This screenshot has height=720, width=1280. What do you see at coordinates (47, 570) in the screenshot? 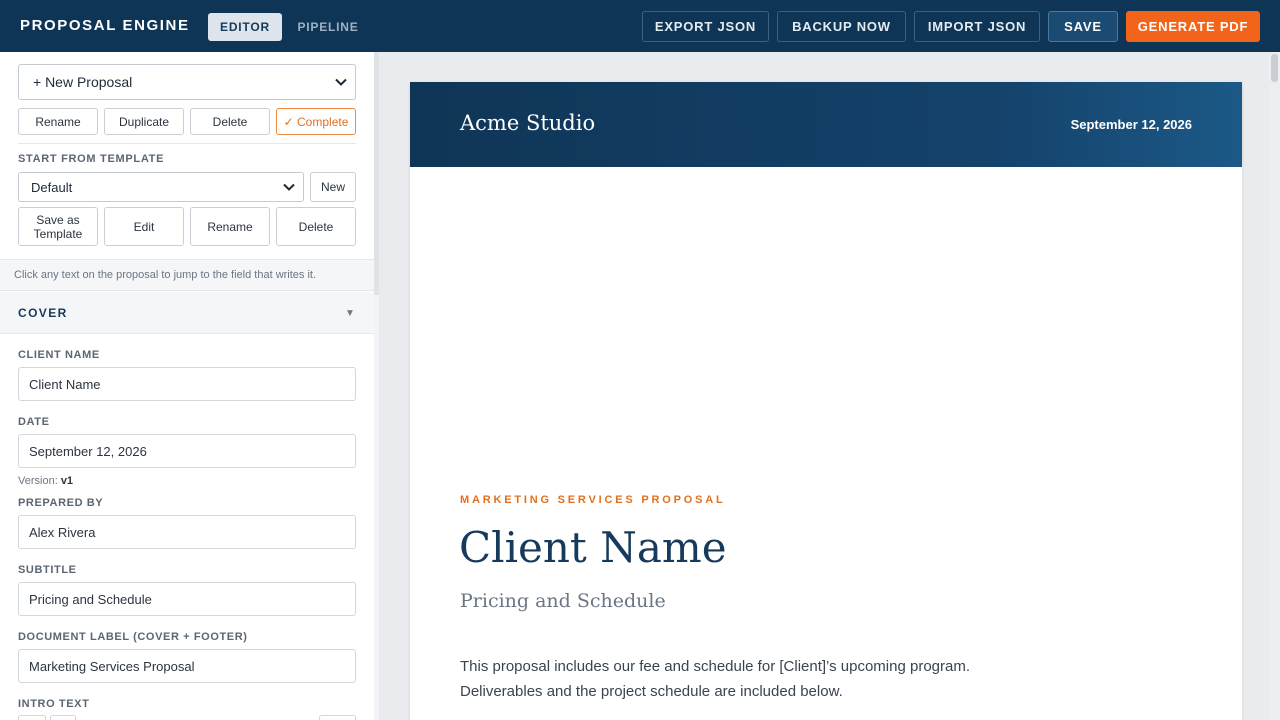
I see `subtitle-label: SUBTITLE` at bounding box center [47, 570].